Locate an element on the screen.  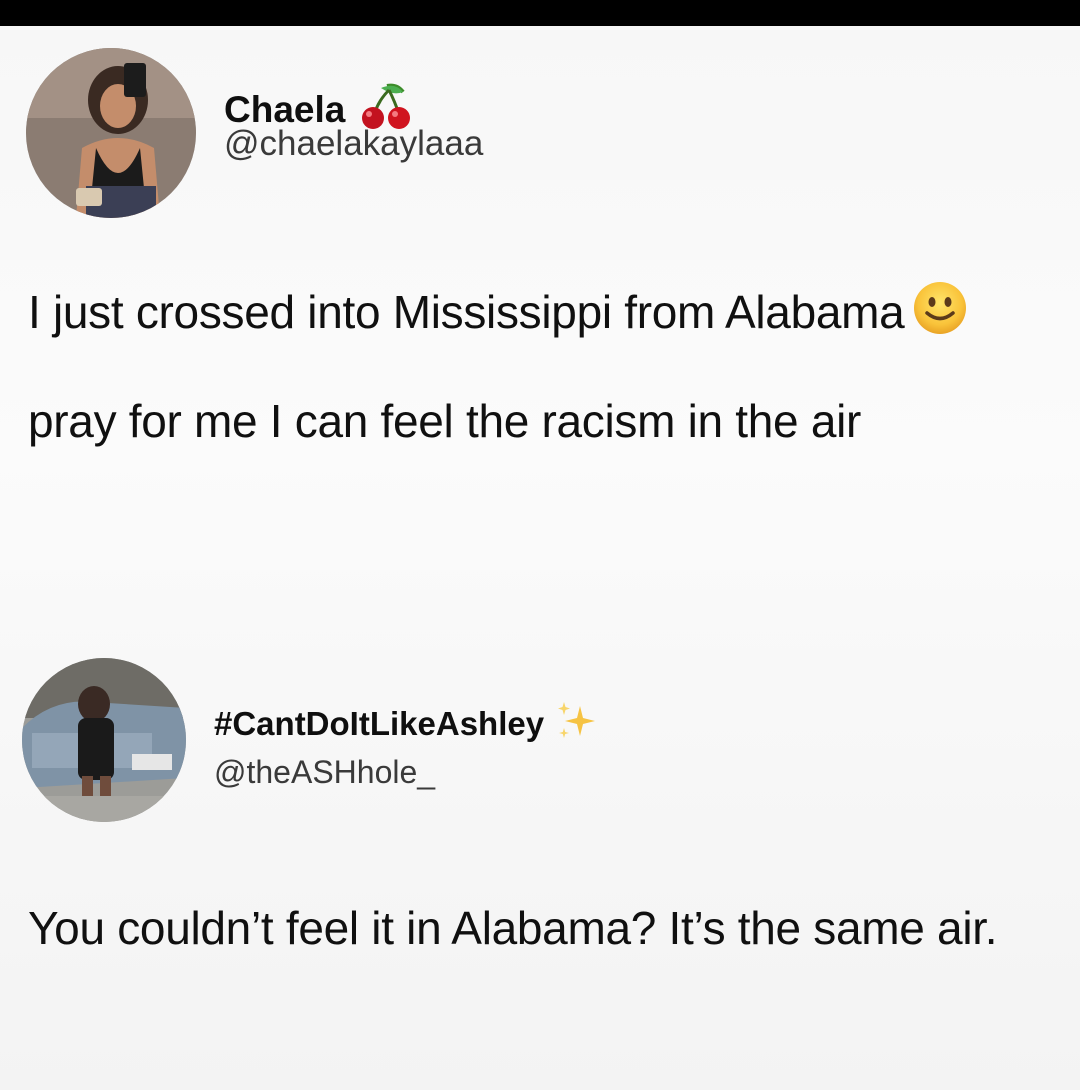
slightly-smiling-face-icon is located at coordinates (940, 320).